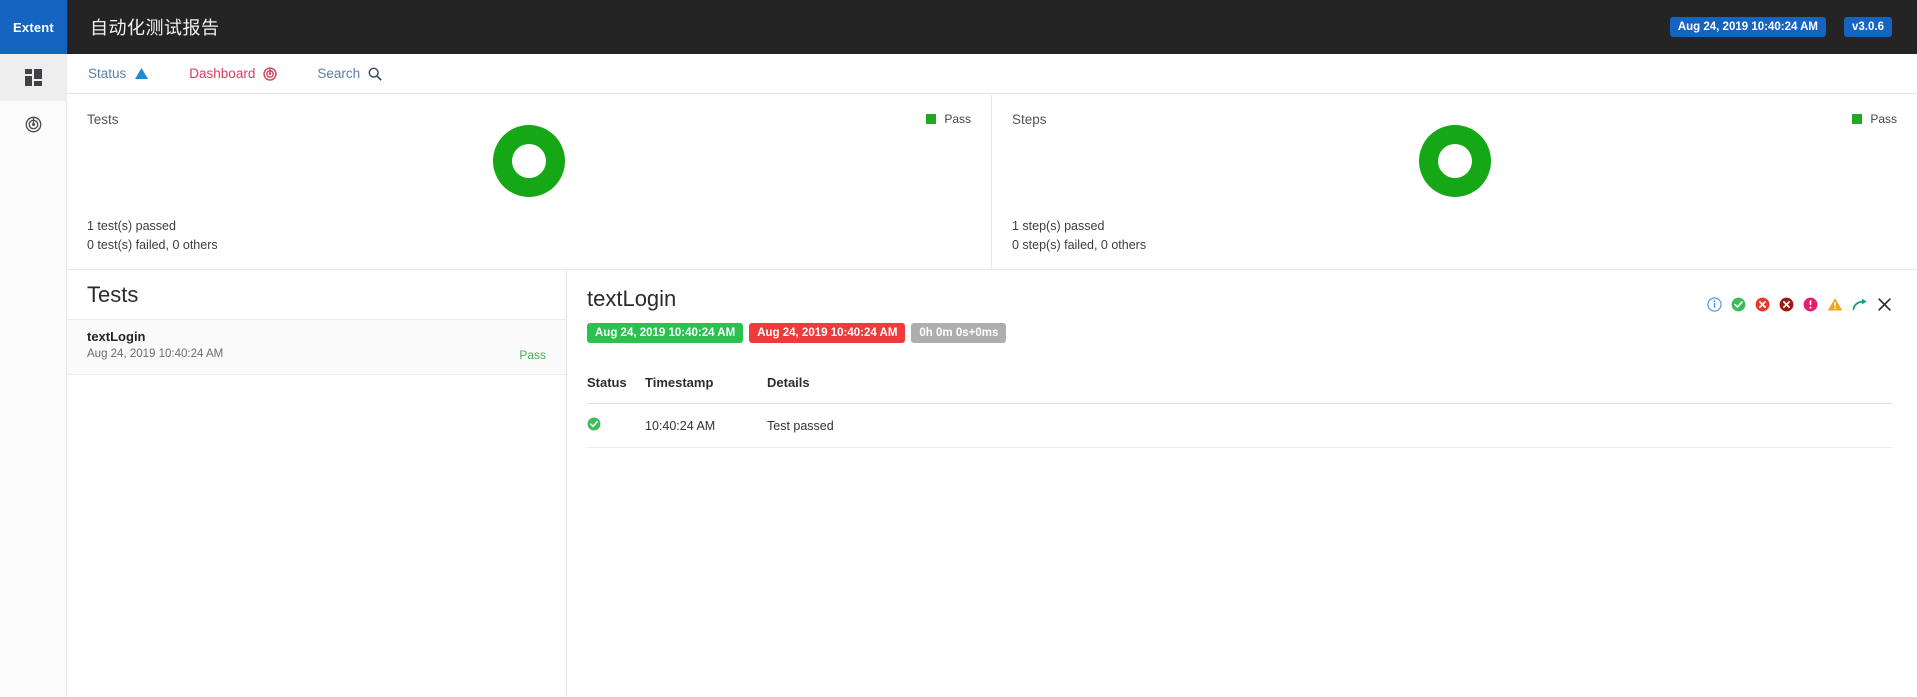 The width and height of the screenshot is (1917, 697). What do you see at coordinates (33, 27) in the screenshot?
I see `extent-logo: Extent` at bounding box center [33, 27].